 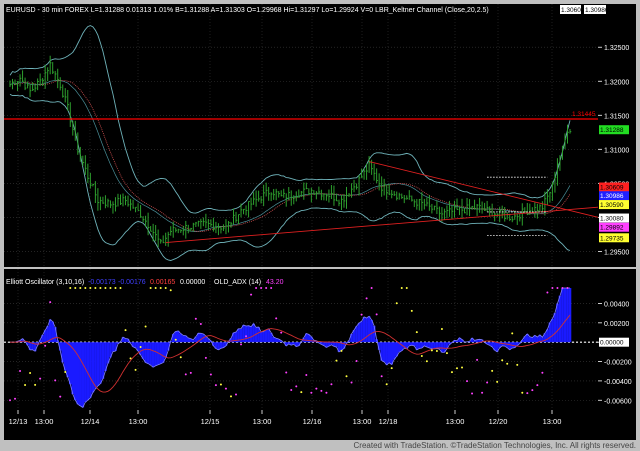 What do you see at coordinates (18, 421) in the screenshot?
I see `time-tick-label: 12/13` at bounding box center [18, 421].